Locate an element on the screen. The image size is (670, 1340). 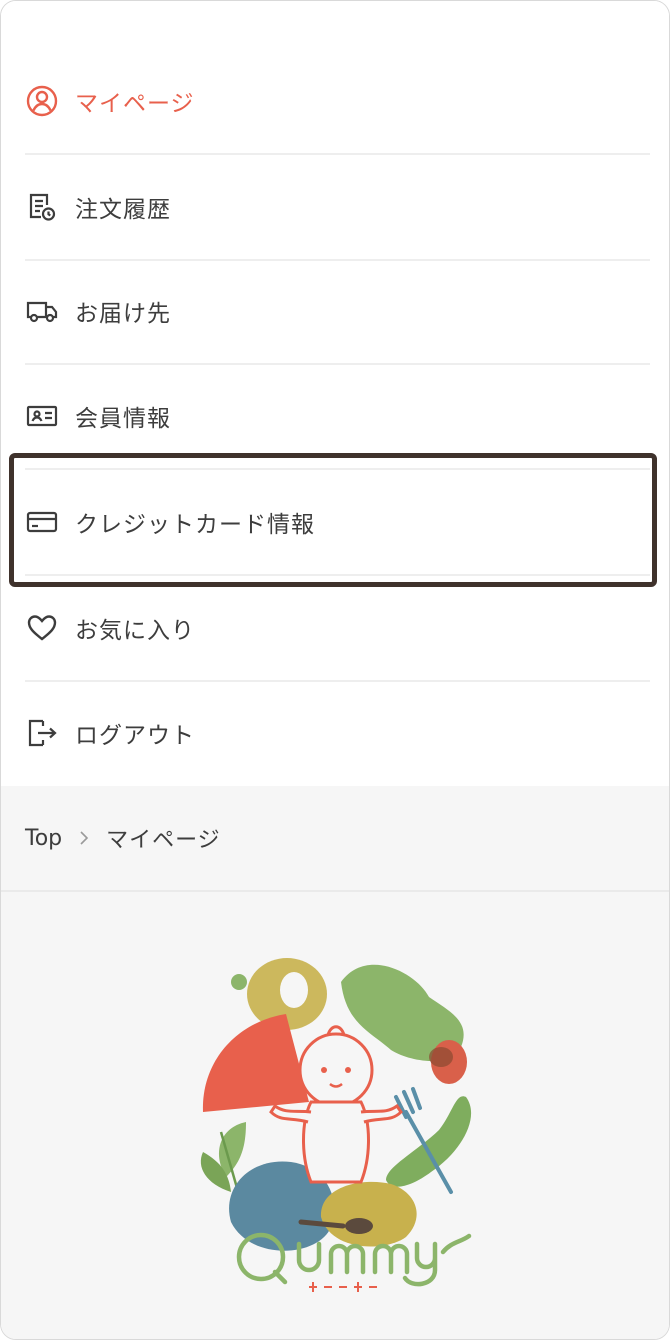
logout-icon is located at coordinates (45, 733).